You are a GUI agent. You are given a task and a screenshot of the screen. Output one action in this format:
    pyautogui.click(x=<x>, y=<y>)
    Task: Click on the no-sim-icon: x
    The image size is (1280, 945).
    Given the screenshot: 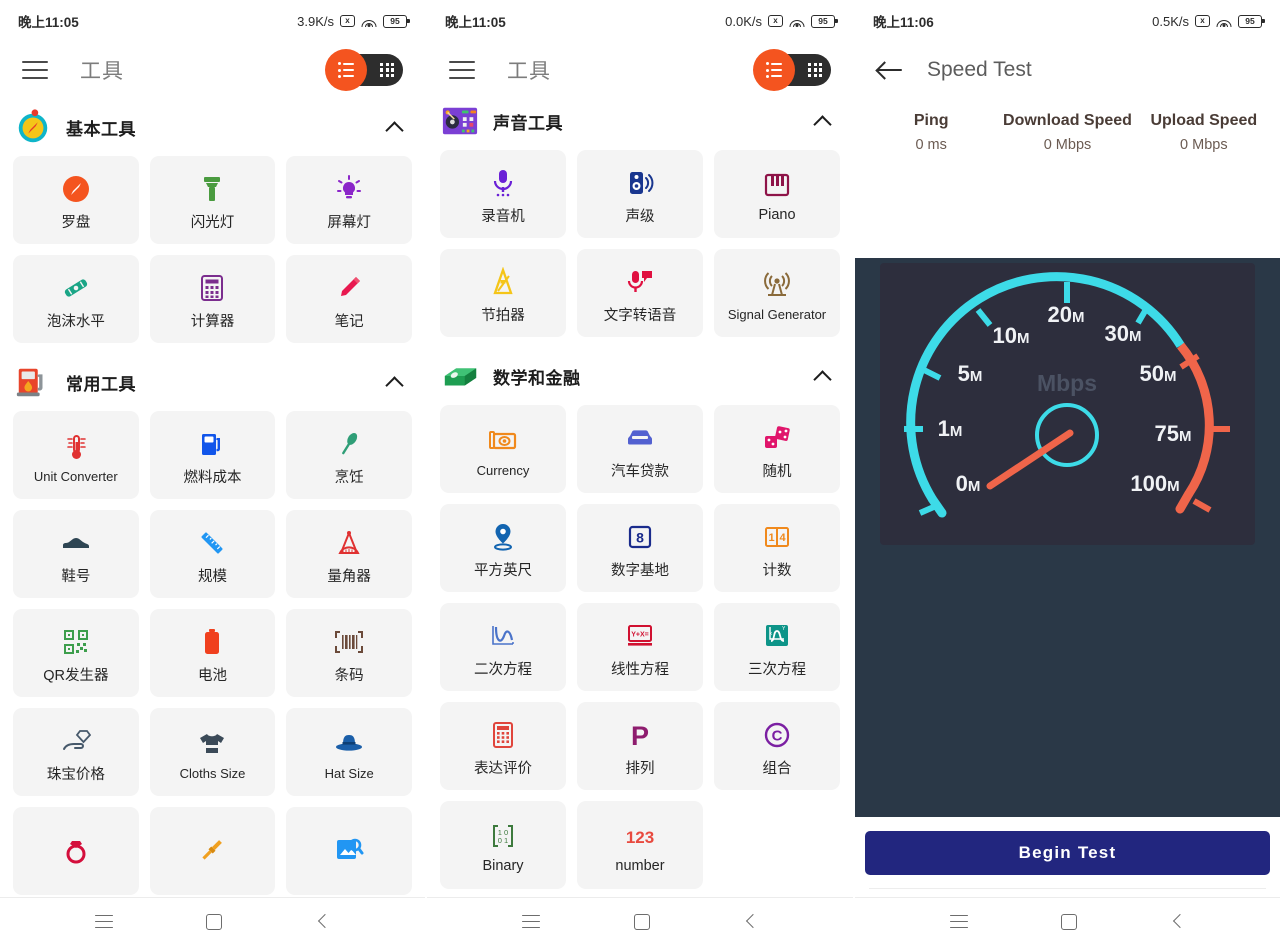 What is the action you would take?
    pyautogui.click(x=775, y=21)
    